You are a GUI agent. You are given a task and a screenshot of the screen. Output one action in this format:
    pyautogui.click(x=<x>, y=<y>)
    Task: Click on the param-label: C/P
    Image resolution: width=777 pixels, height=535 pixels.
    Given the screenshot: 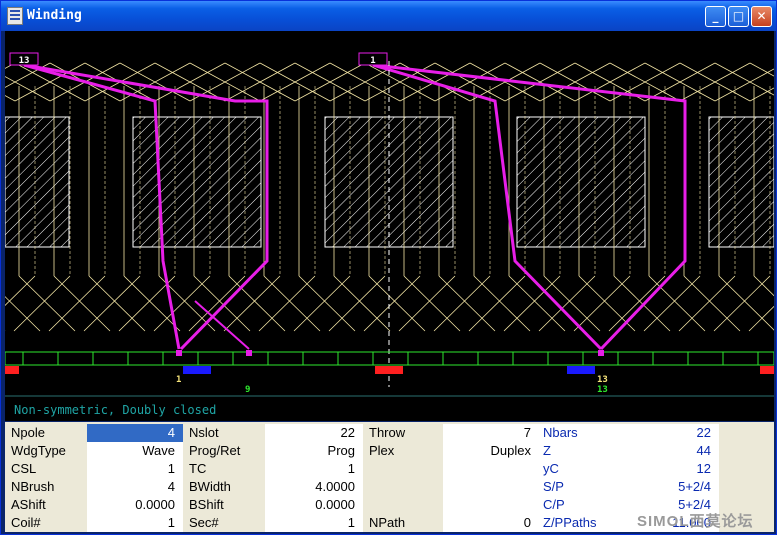 What is the action you would take?
    pyautogui.click(x=595, y=505)
    